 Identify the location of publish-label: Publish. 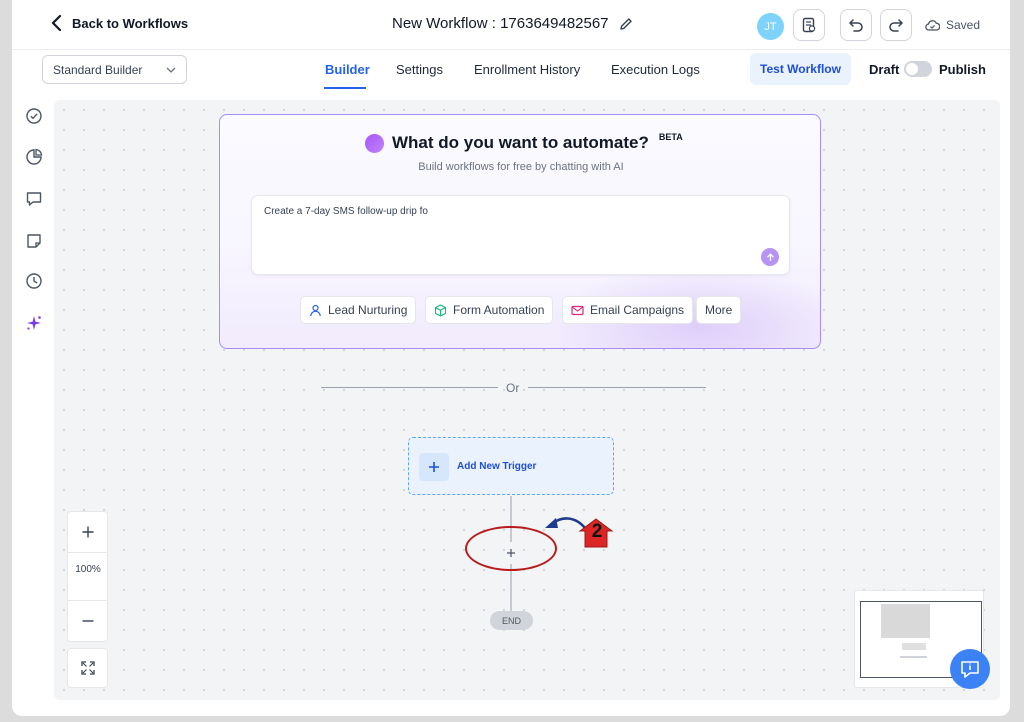
(962, 69).